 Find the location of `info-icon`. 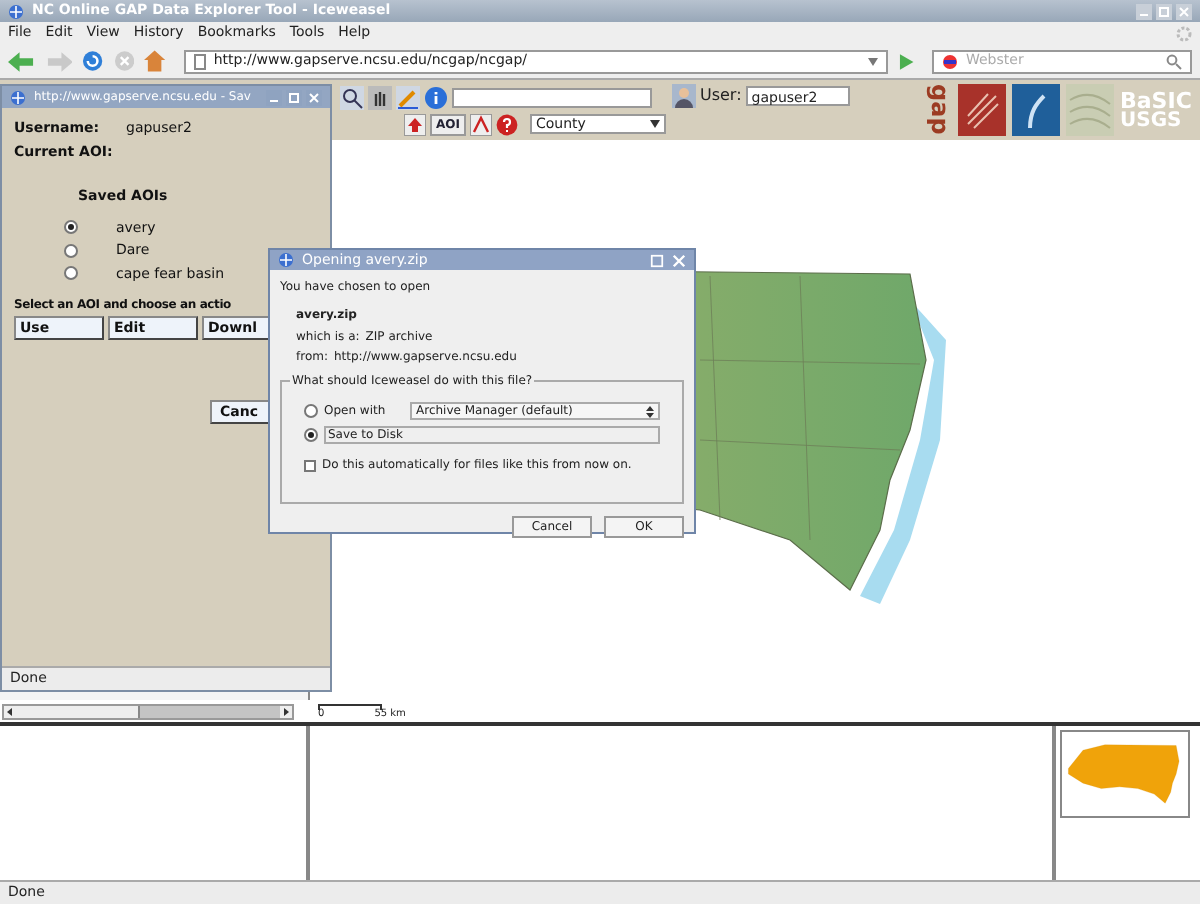

info-icon is located at coordinates (436, 97).